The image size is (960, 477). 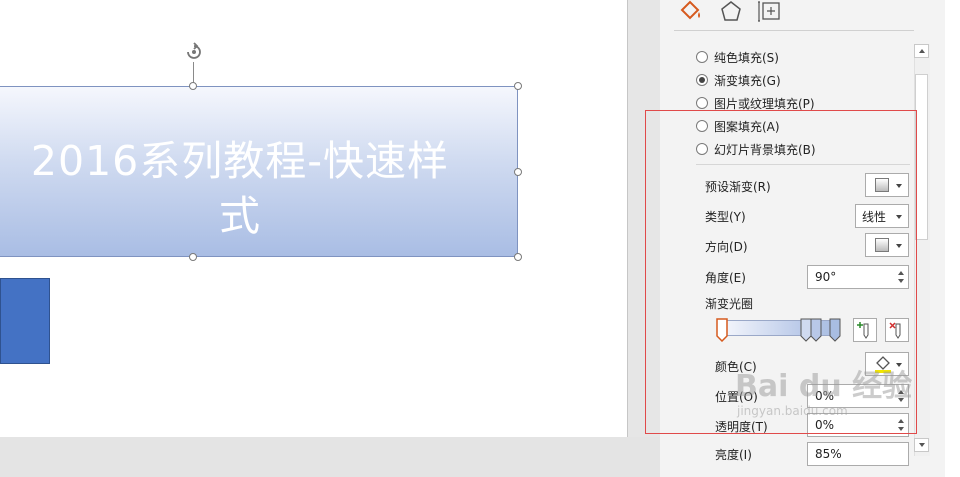 What do you see at coordinates (193, 73) in the screenshot?
I see `rotate-handle-line` at bounding box center [193, 73].